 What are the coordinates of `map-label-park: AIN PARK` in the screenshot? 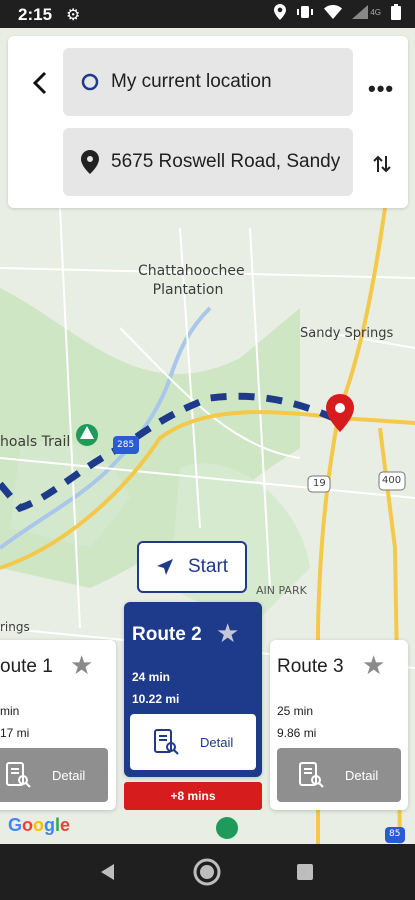 It's located at (281, 590).